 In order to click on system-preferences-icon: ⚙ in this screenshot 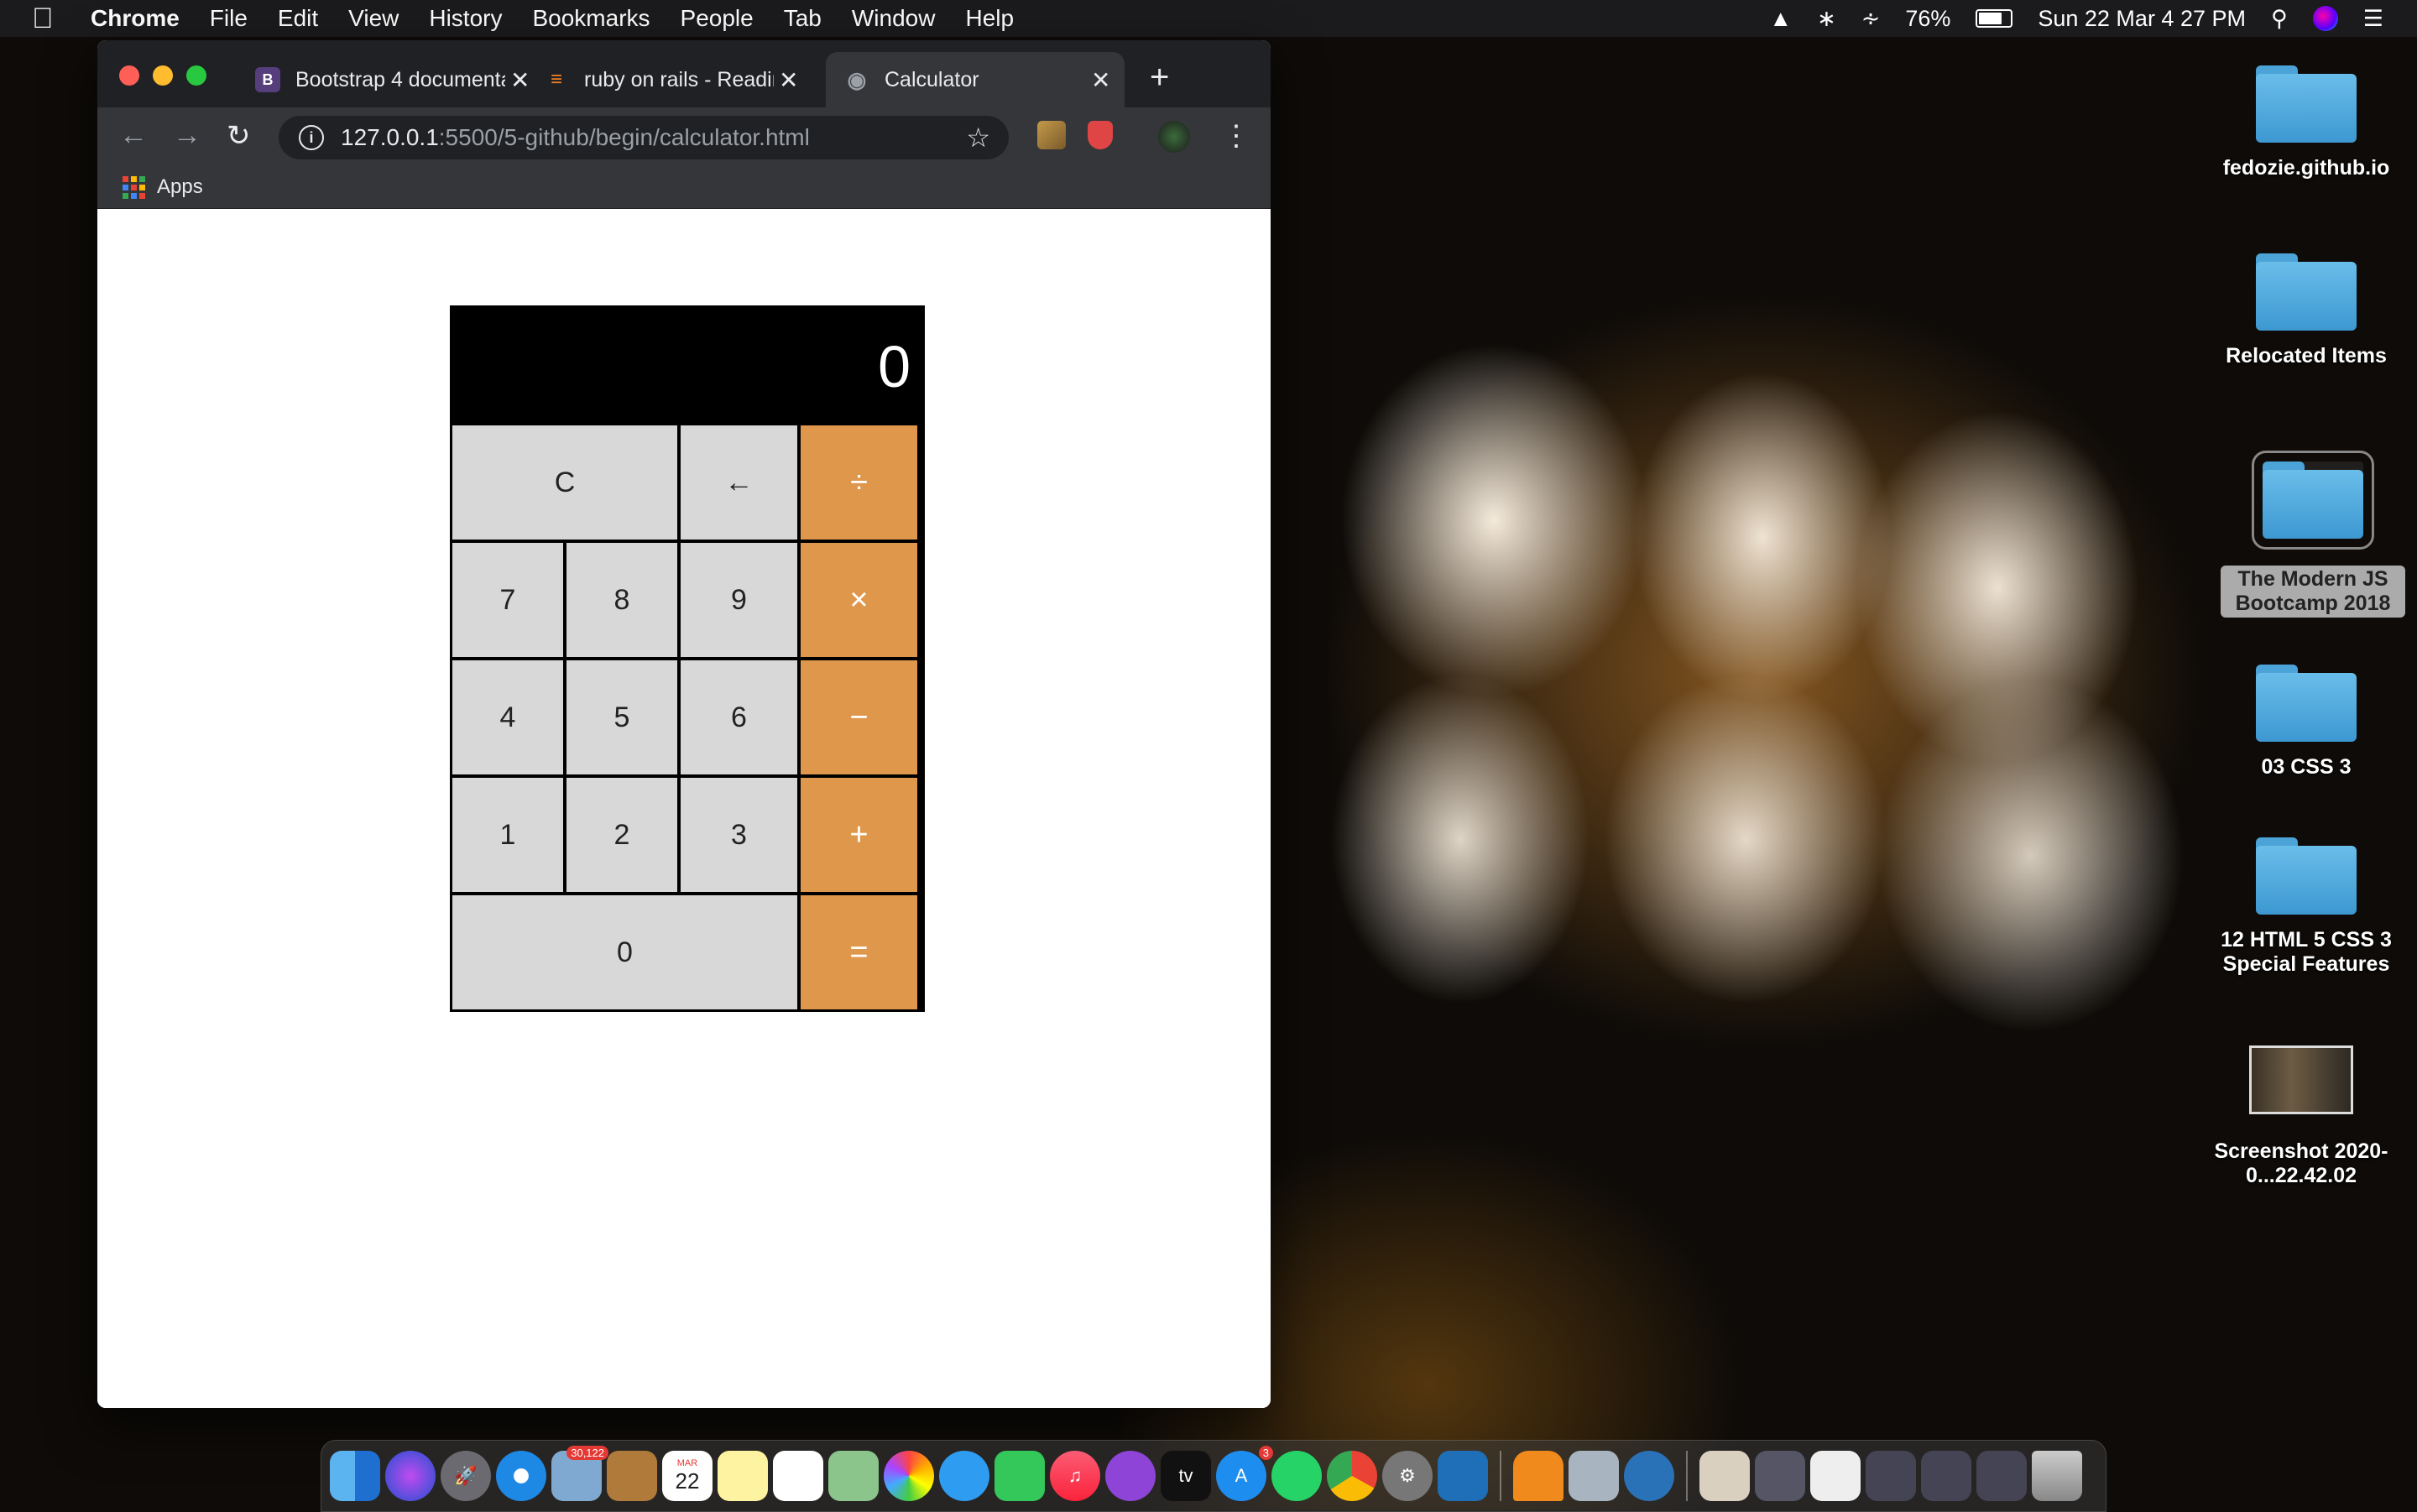, I will do `click(1407, 1476)`.